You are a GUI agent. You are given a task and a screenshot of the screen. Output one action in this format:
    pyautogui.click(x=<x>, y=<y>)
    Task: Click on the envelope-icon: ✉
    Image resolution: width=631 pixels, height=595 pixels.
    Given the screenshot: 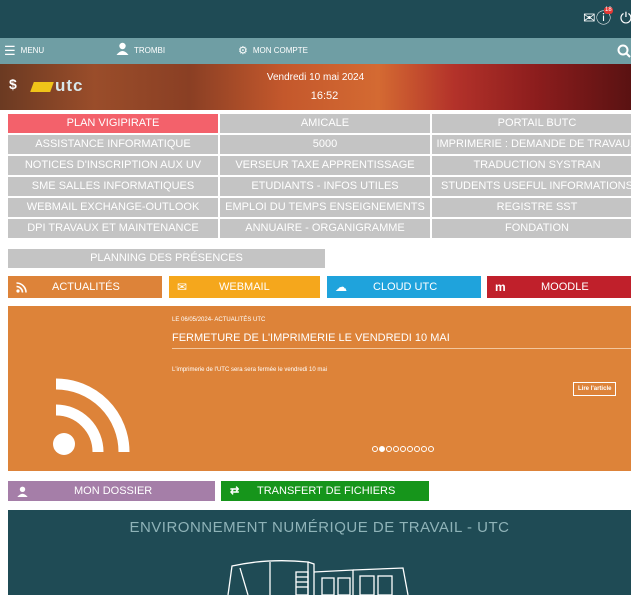 What is the action you would take?
    pyautogui.click(x=182, y=287)
    